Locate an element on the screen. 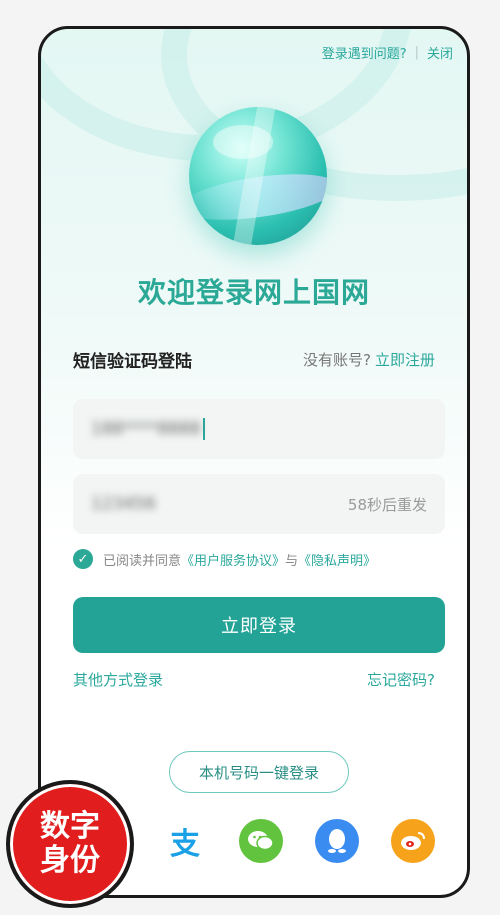  other-login-link: 其他方式登录 is located at coordinates (118, 679).